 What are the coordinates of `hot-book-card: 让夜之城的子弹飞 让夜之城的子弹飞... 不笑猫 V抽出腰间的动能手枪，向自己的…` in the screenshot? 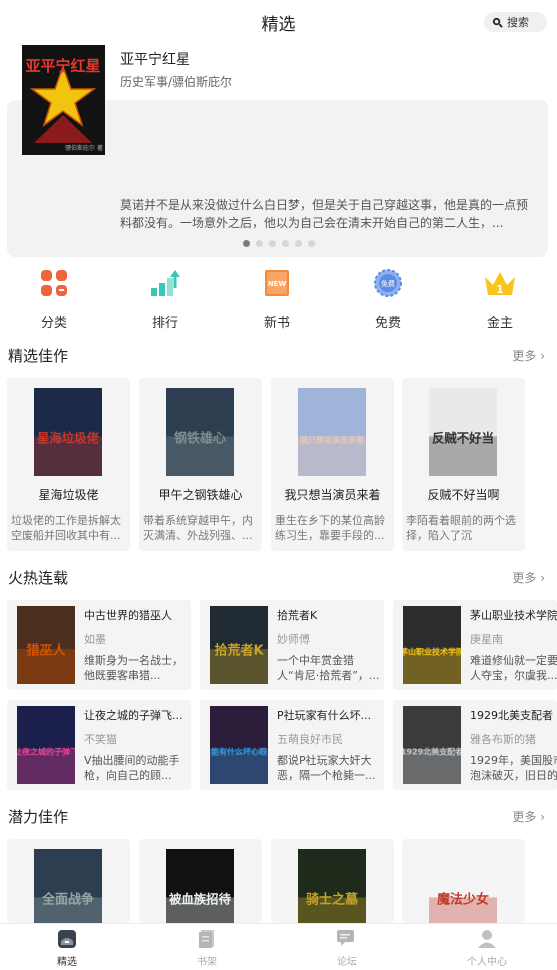 It's located at (99, 745).